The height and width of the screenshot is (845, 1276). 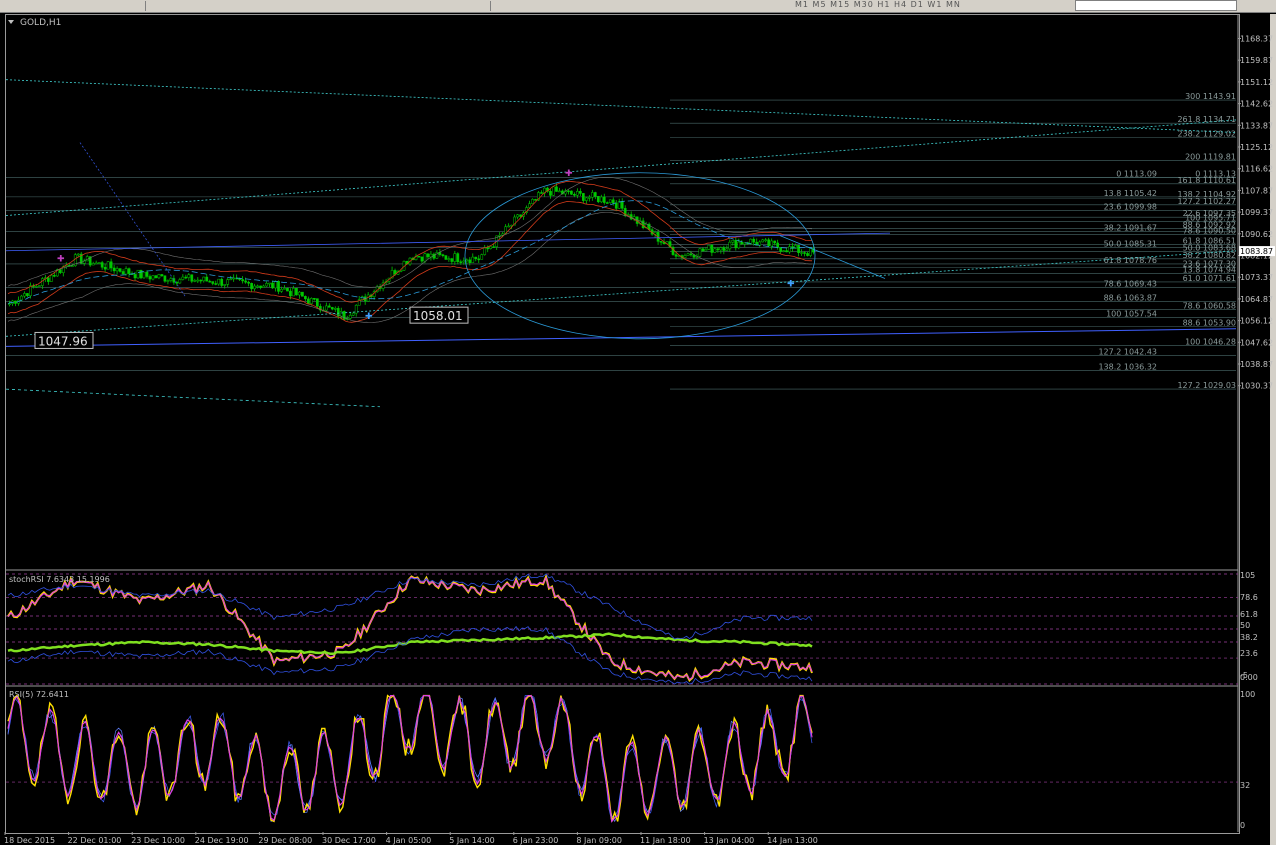 What do you see at coordinates (1256, 386) in the screenshot?
I see `price-tick-label: 1030.37` at bounding box center [1256, 386].